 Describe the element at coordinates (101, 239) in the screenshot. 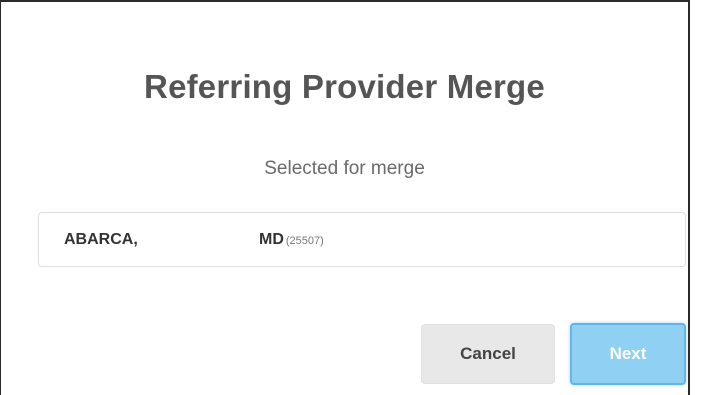

I see `provider-last-name: ABARCA,` at that location.